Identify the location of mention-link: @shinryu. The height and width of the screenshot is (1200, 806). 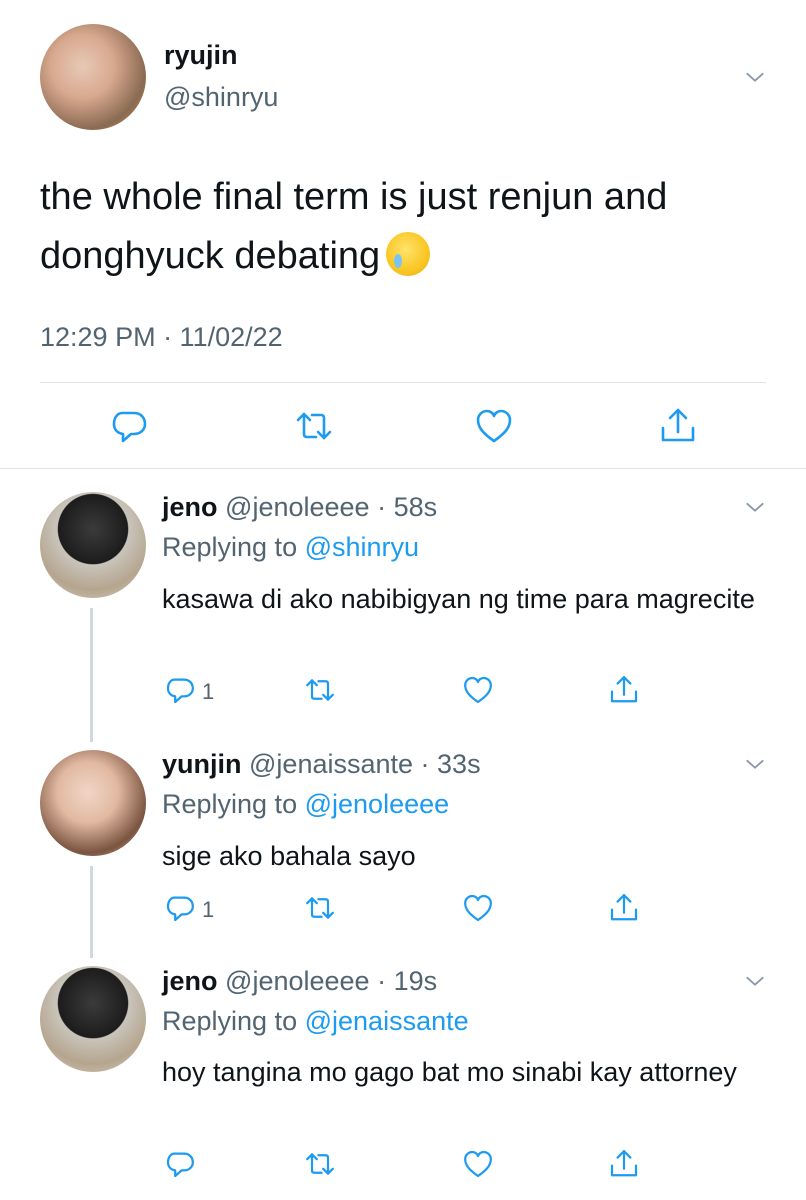
(362, 547).